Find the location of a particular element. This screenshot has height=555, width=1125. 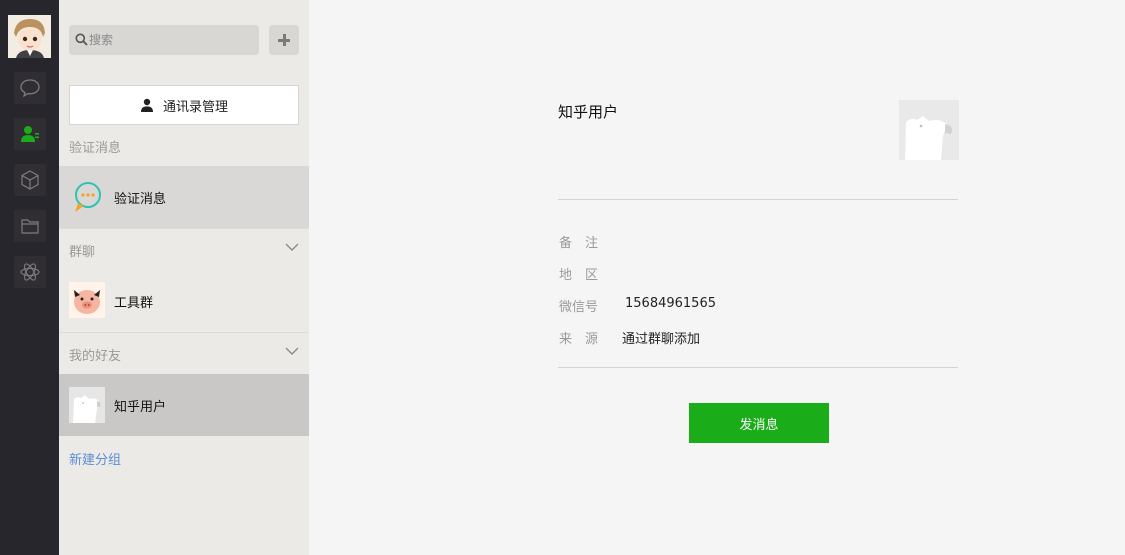

nav-rail is located at coordinates (29, 277).